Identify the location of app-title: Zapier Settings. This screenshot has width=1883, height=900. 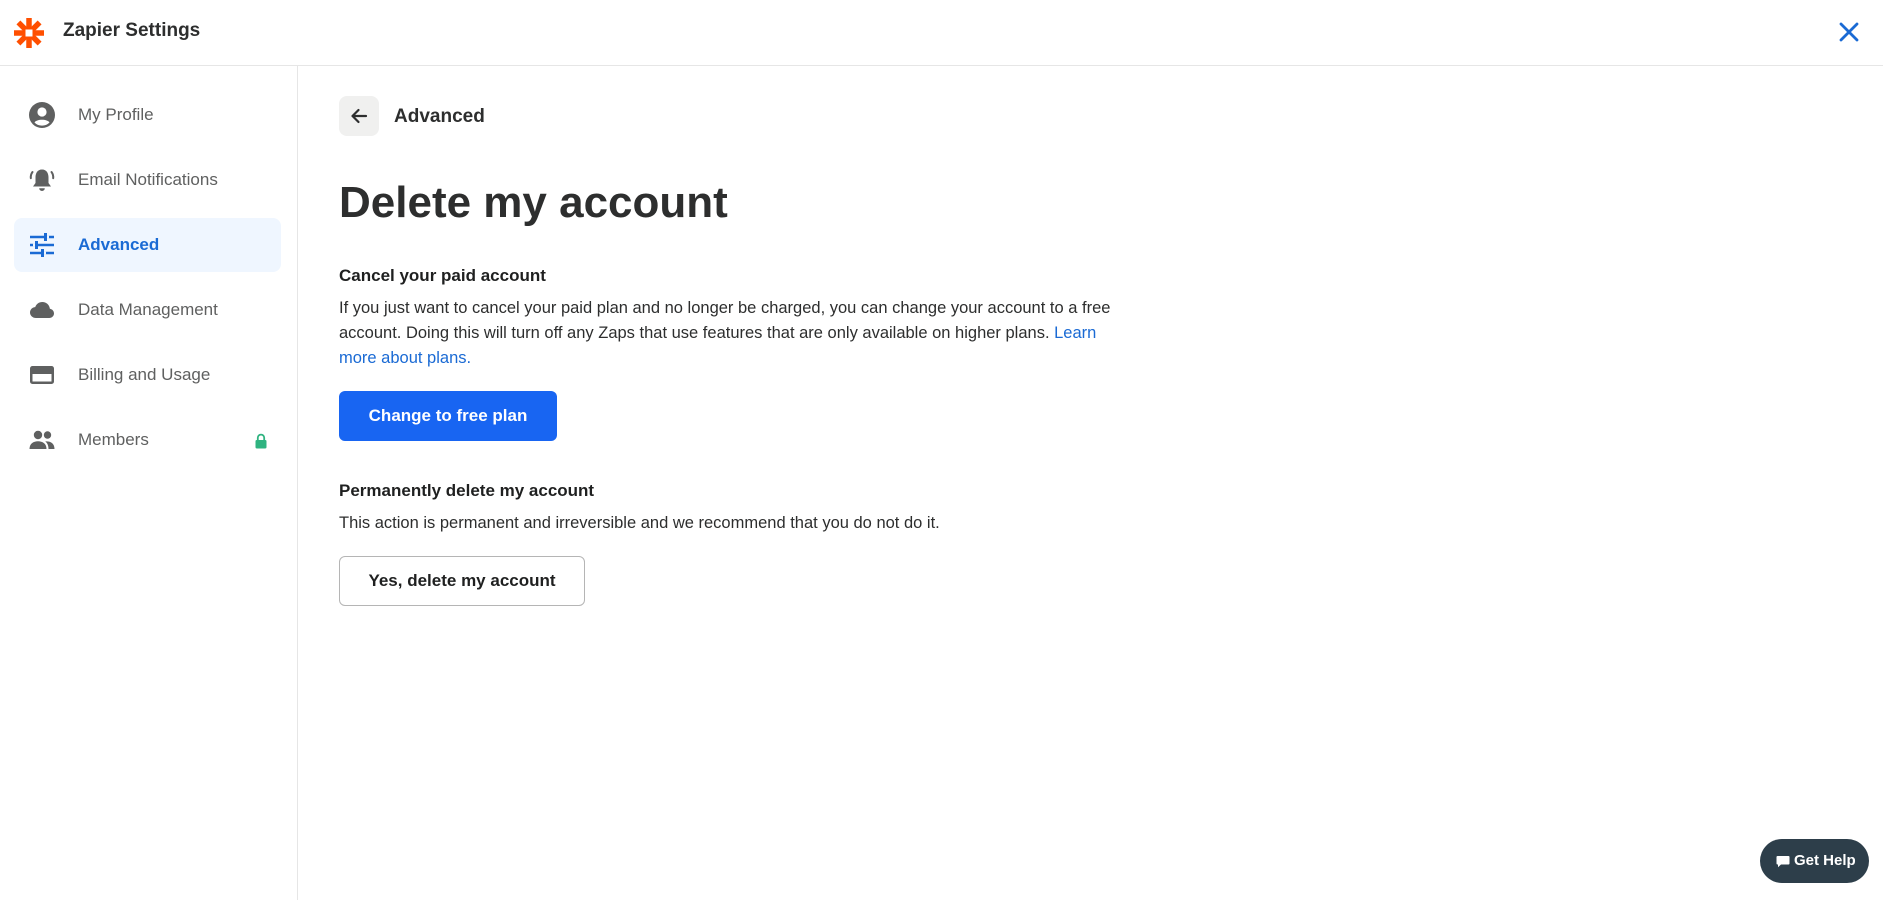
(132, 30).